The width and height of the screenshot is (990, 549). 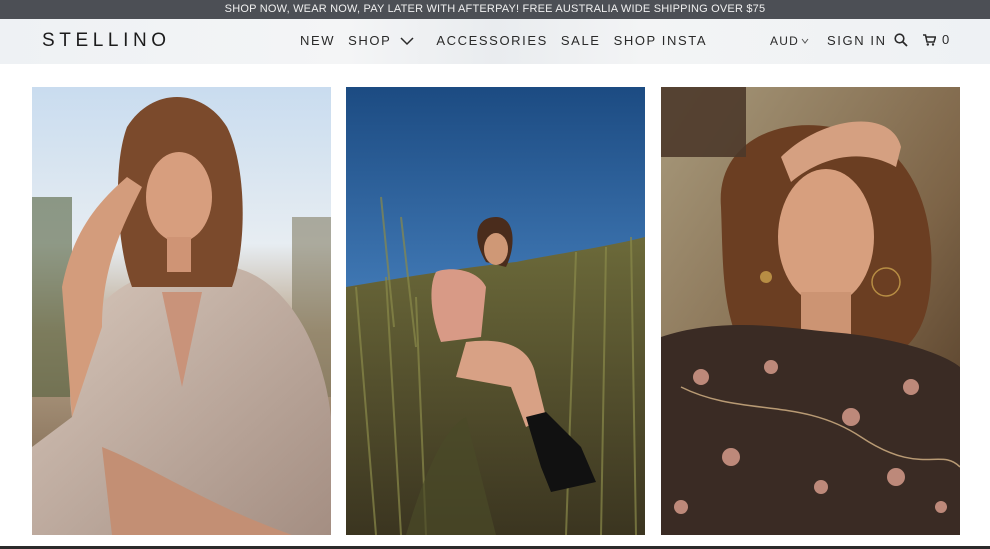 I want to click on nav-shop-label: SHOP, so click(x=370, y=40).